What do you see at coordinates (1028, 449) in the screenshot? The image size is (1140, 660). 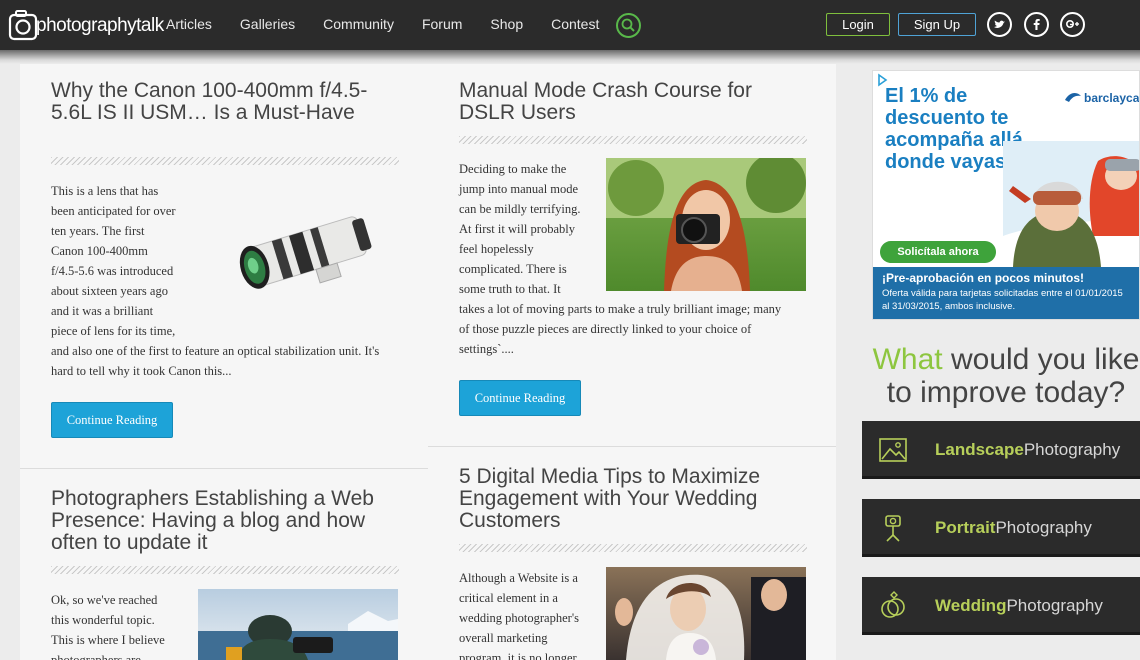 I see `category-label: LandscapePhotography` at bounding box center [1028, 449].